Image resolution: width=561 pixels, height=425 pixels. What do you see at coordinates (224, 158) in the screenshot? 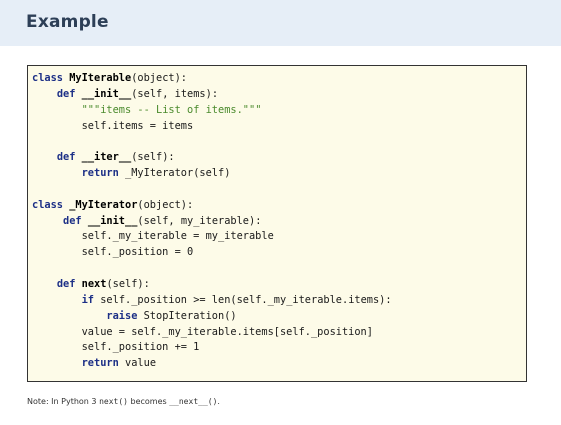
I see `code-line: def __iter__(self):` at bounding box center [224, 158].